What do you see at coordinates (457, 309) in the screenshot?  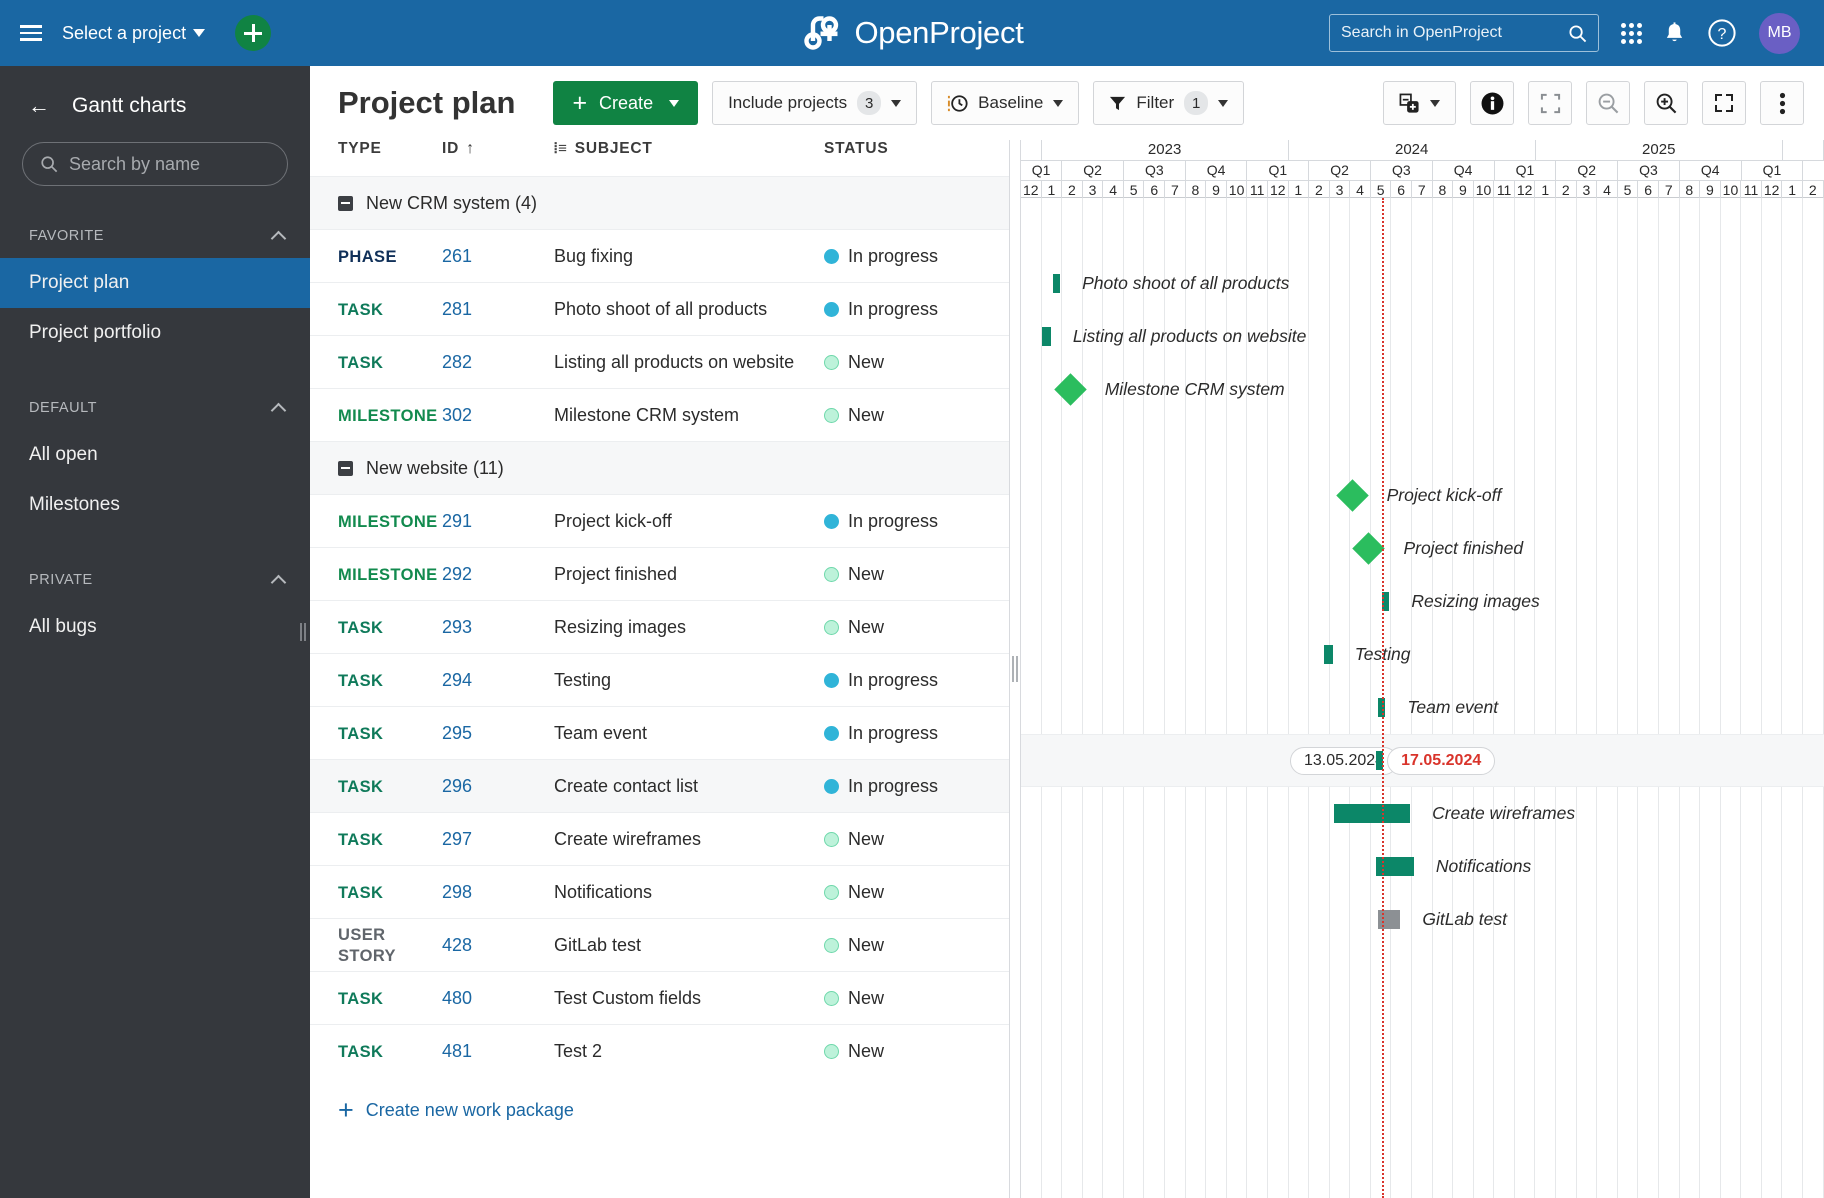 I see `row-id: 281` at bounding box center [457, 309].